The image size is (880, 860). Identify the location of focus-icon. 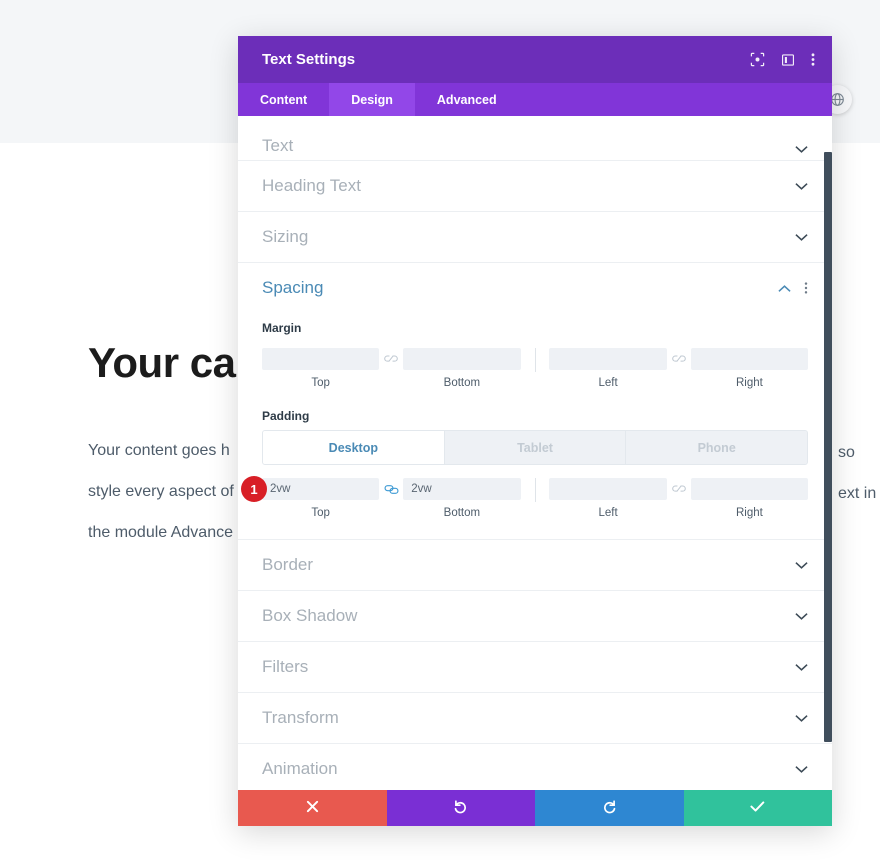
(757, 59).